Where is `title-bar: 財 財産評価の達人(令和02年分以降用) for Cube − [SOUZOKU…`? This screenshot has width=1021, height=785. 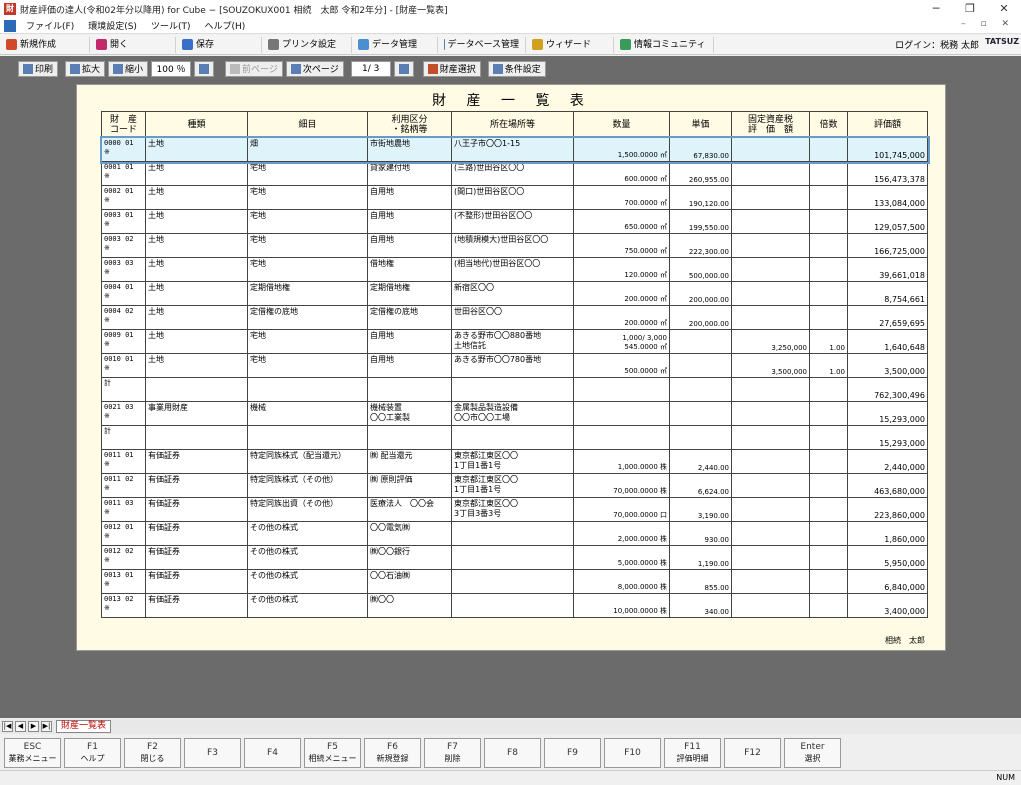 title-bar: 財 財産評価の達人(令和02年分以降用) for Cube − [SOUZOKU… is located at coordinates (510, 9).